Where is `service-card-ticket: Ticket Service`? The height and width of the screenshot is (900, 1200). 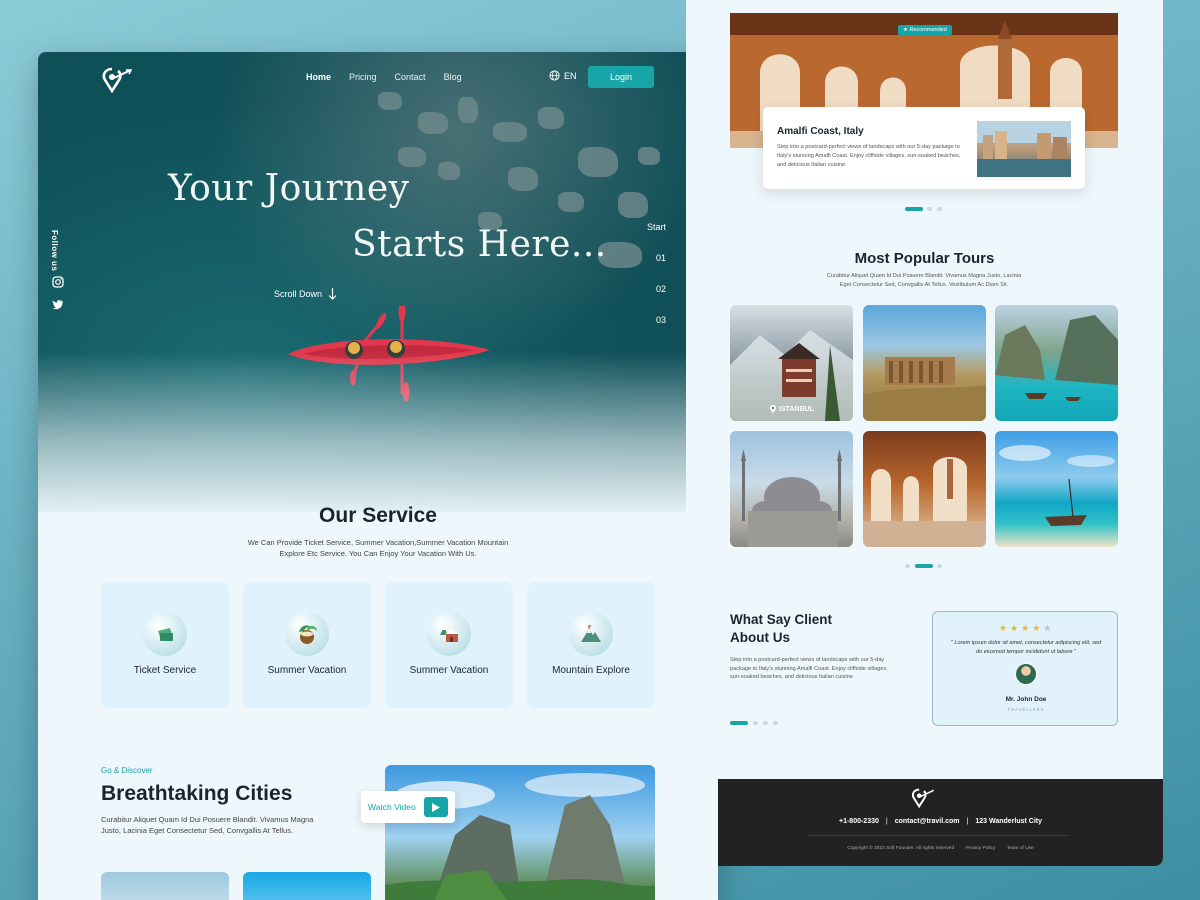
service-card-ticket: Ticket Service is located at coordinates (165, 645).